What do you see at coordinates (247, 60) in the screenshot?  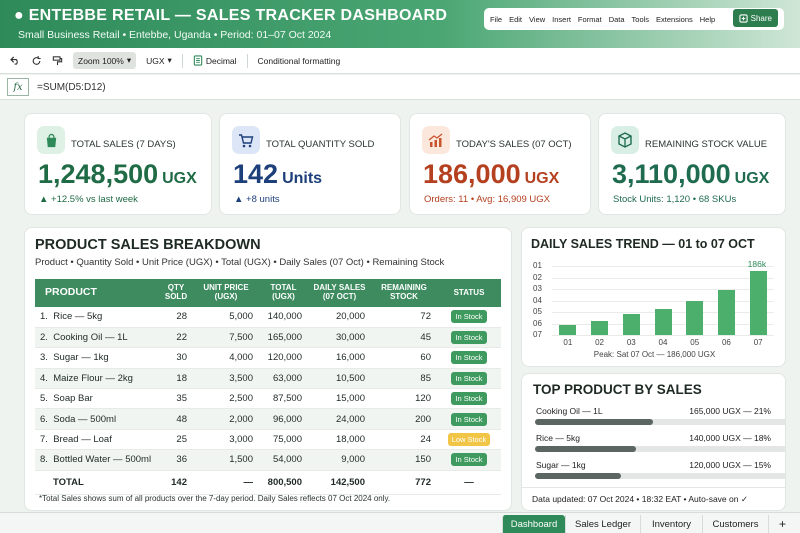 I see `toolbar-divider` at bounding box center [247, 60].